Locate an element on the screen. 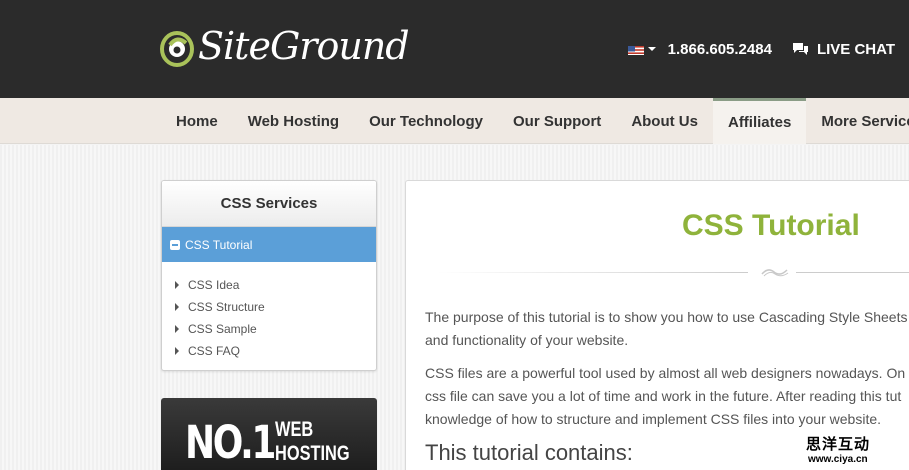  intro-line: and functionality of your website. is located at coordinates (527, 340).